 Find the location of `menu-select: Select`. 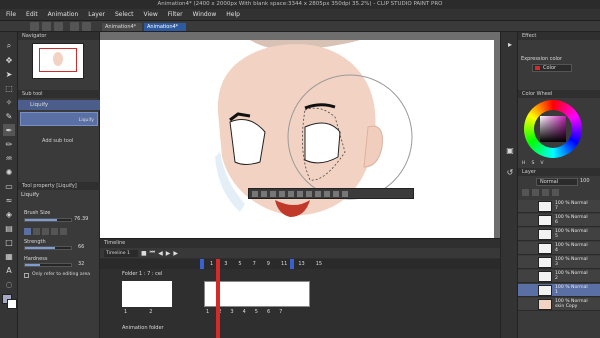

menu-select: Select is located at coordinates (124, 14).